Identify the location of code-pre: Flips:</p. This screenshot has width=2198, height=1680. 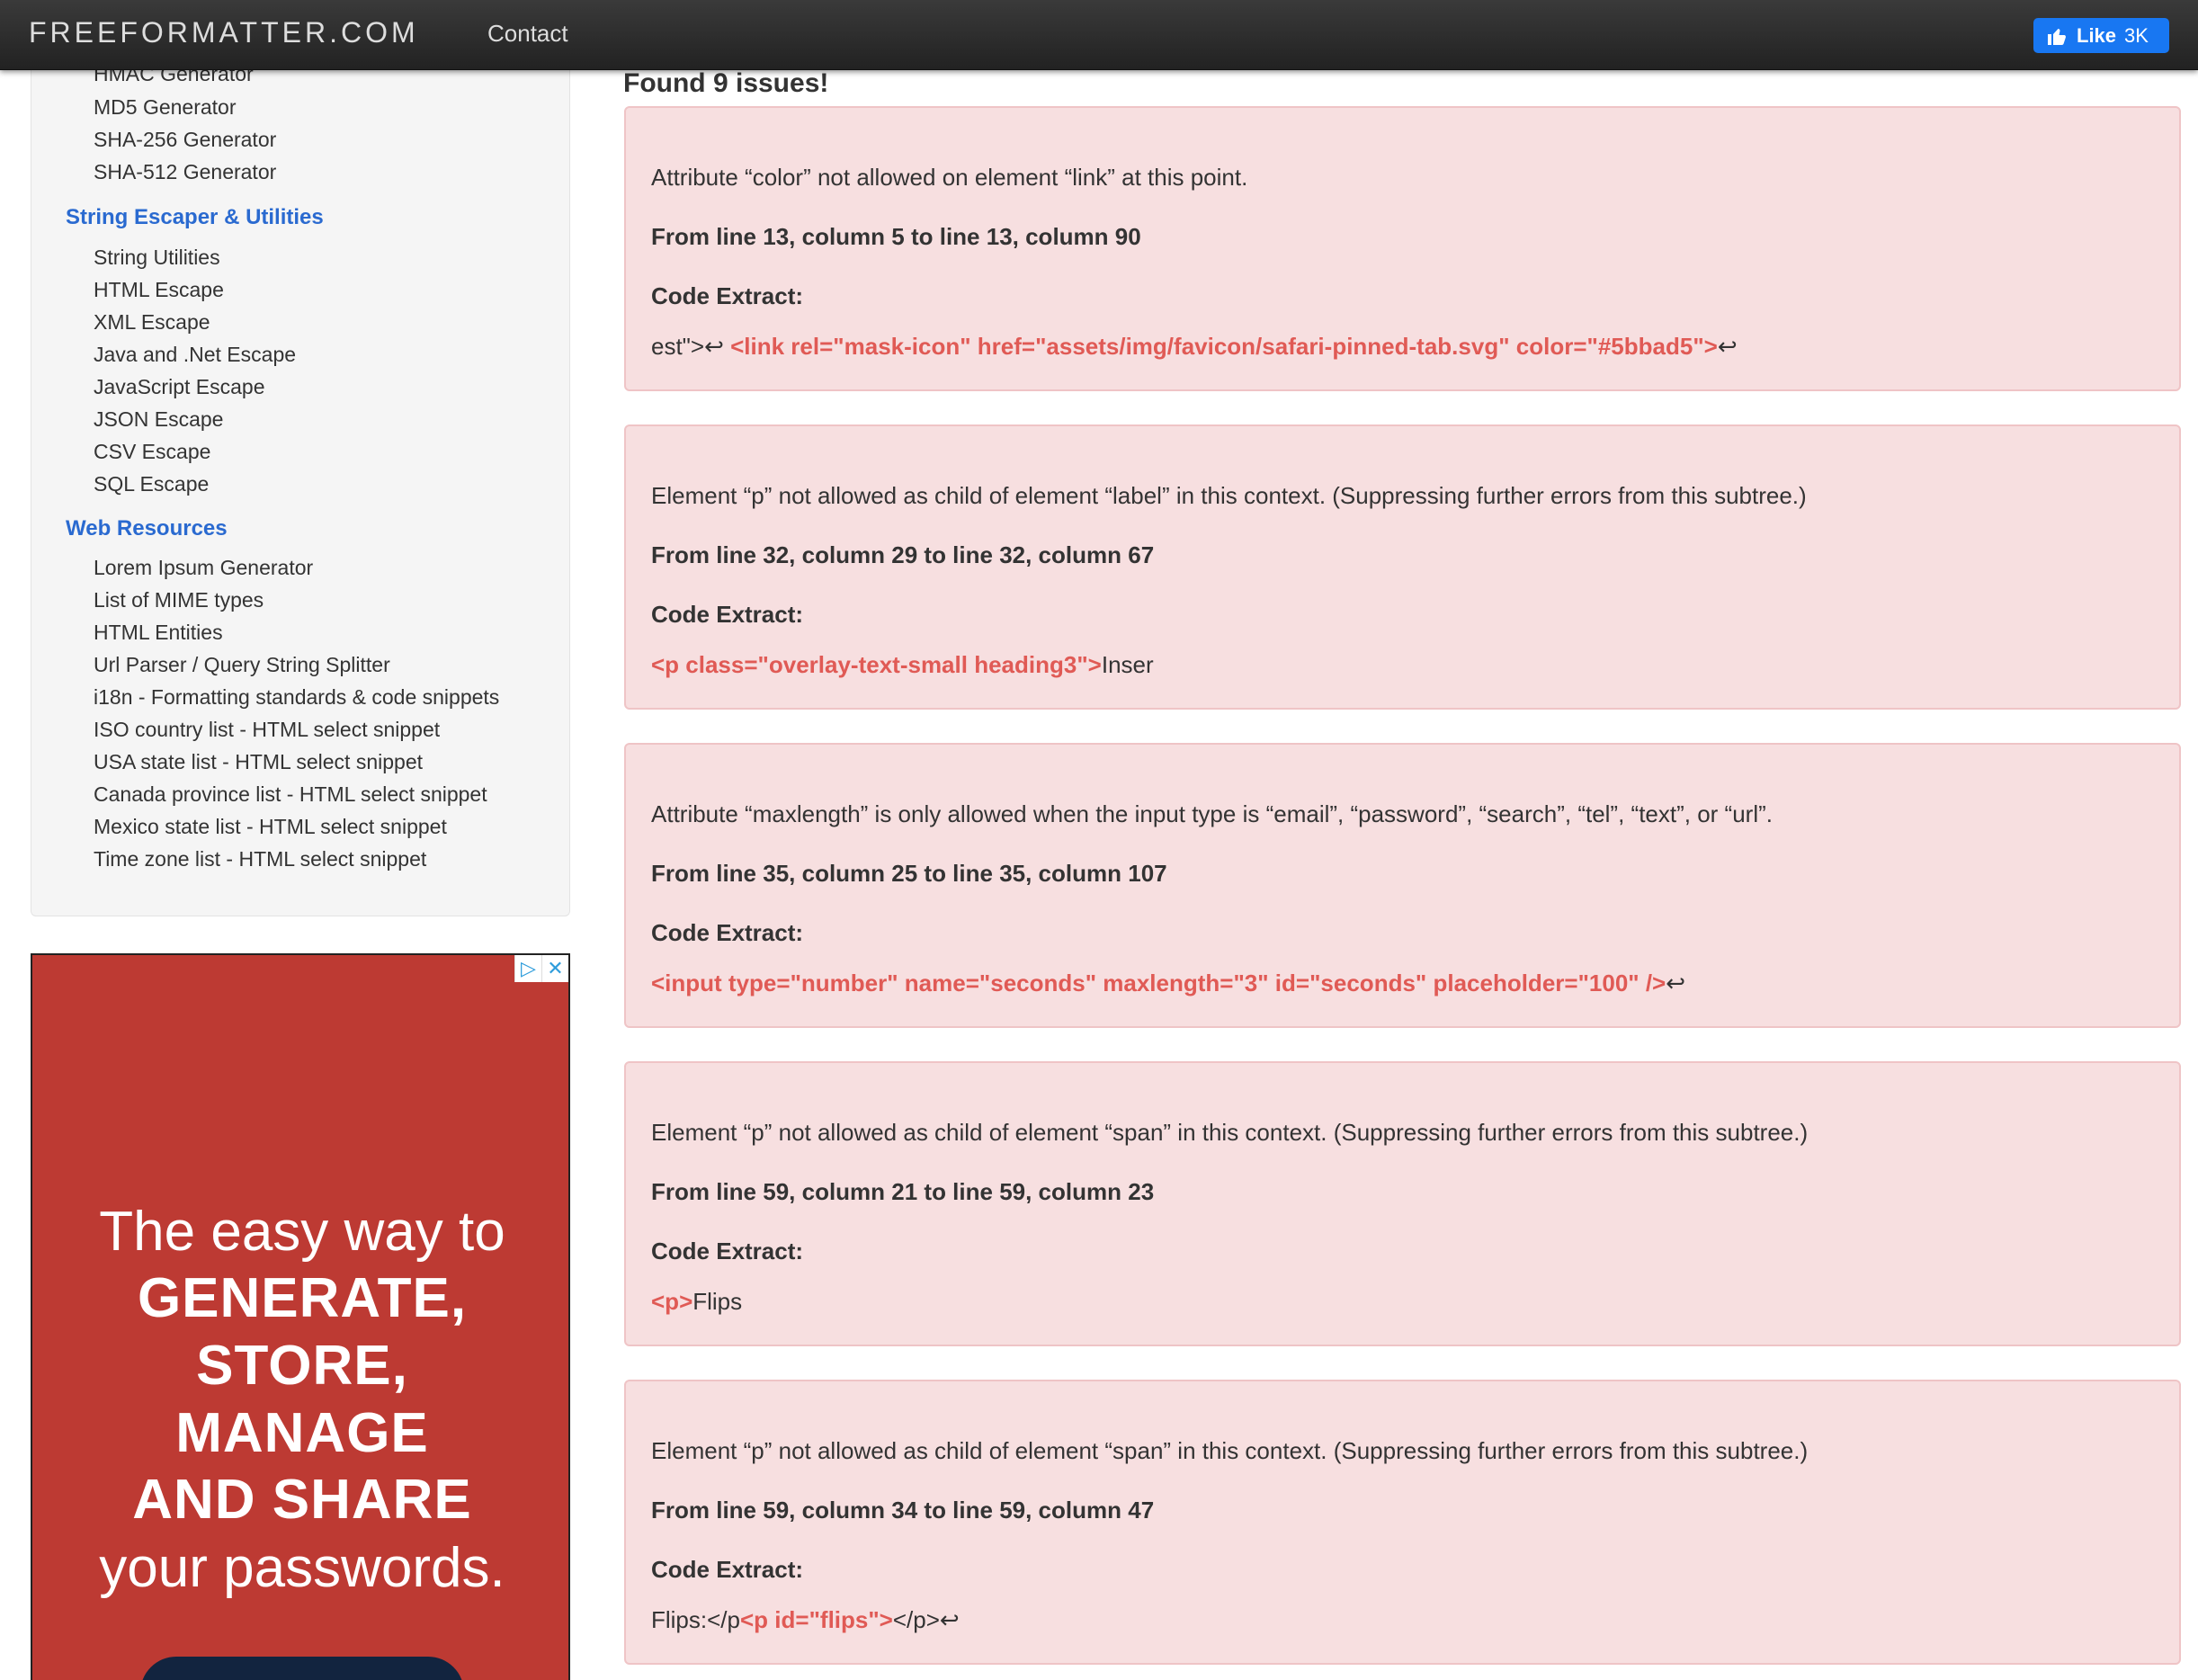
(695, 1619).